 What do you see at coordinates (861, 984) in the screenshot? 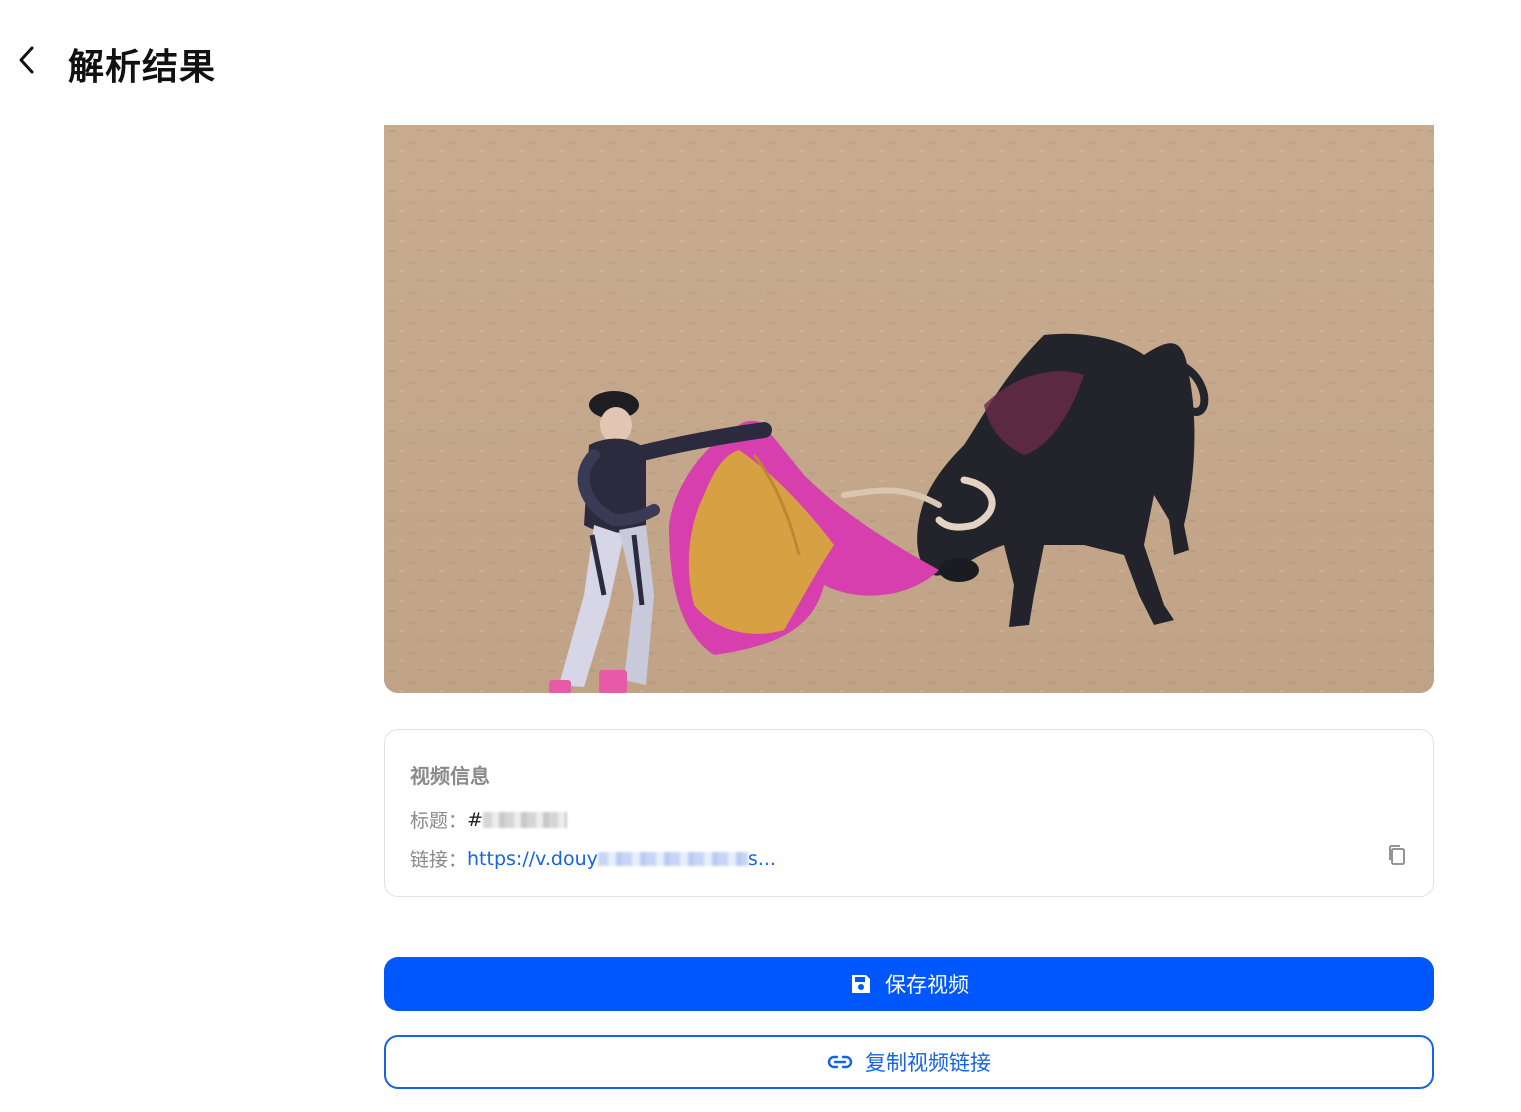
I see `save-icon` at bounding box center [861, 984].